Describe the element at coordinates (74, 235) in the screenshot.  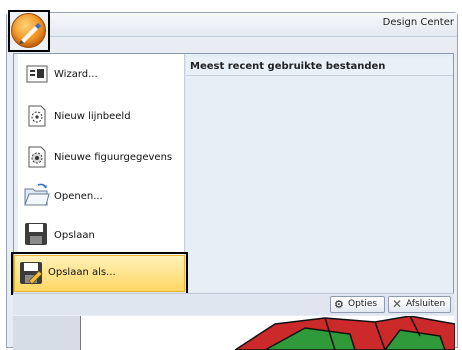
I see `menu-item-label: Opslaan` at that location.